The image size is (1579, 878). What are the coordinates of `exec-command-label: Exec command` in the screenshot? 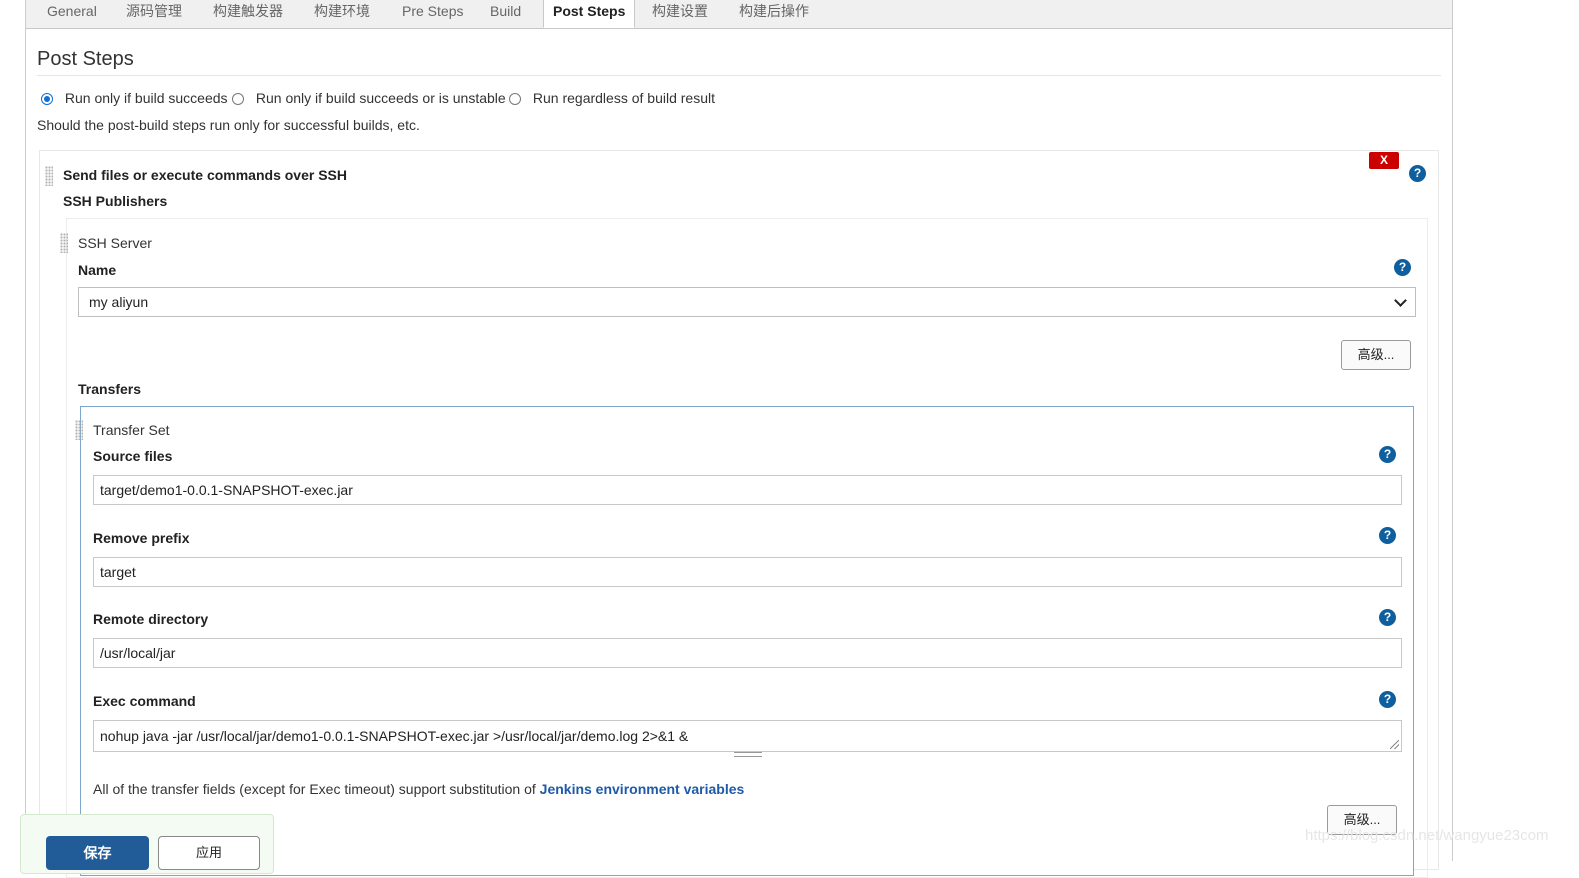 It's located at (144, 701).